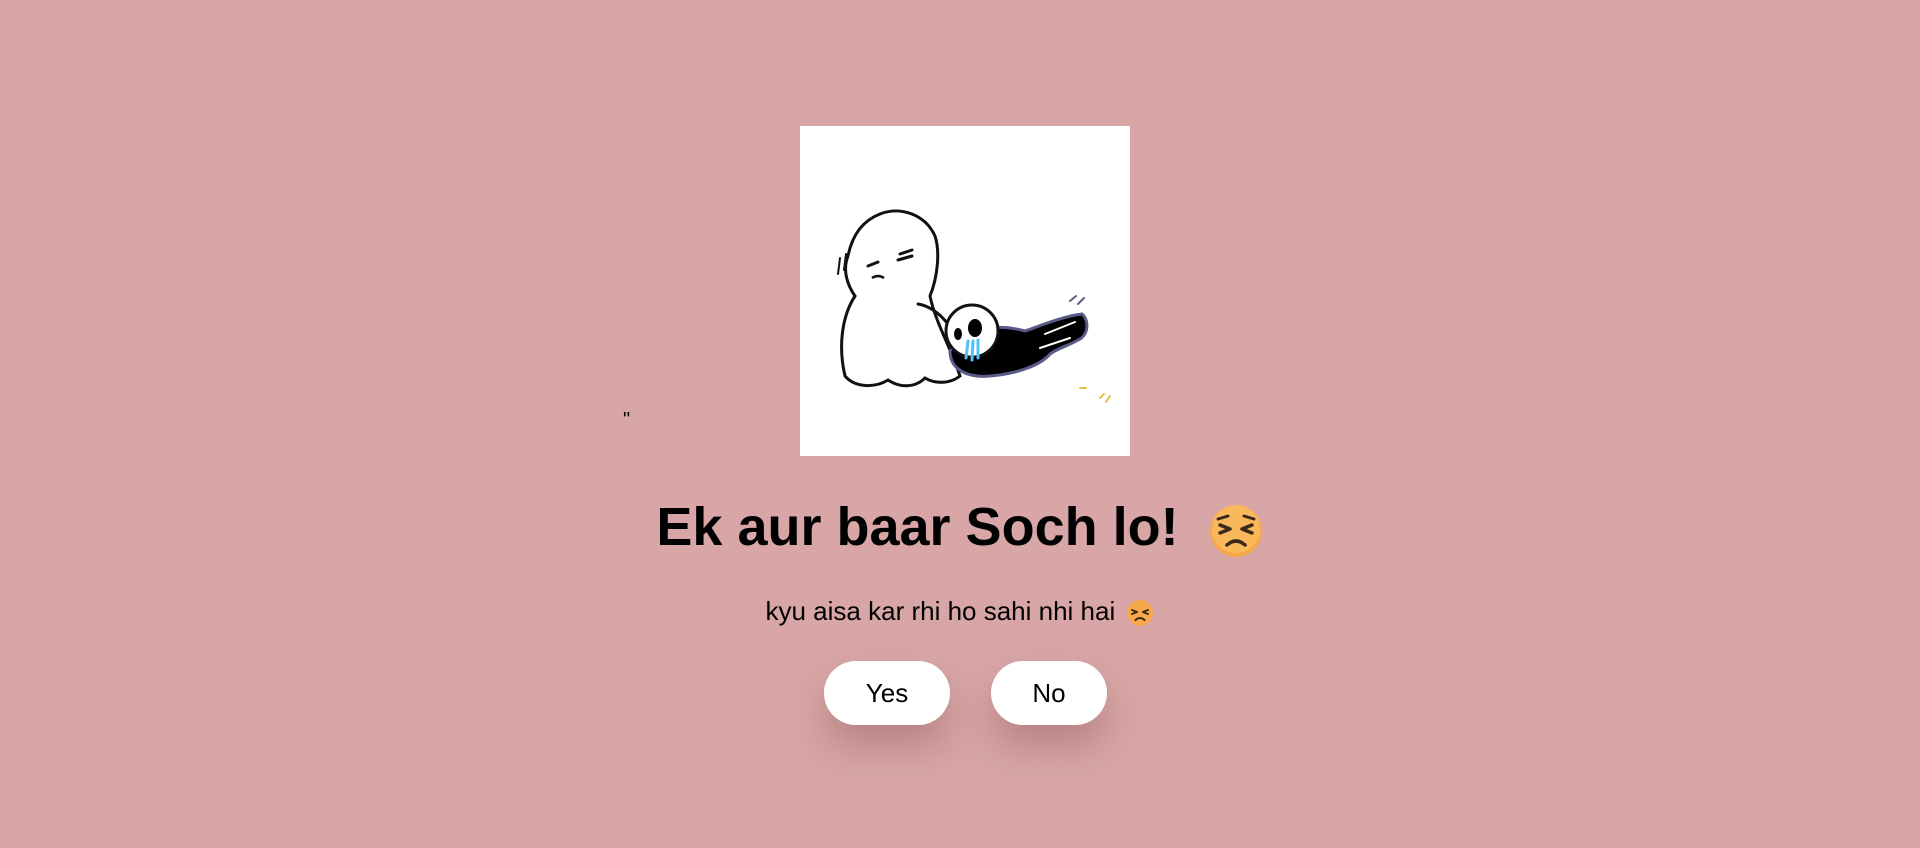 The width and height of the screenshot is (1920, 848). What do you see at coordinates (627, 420) in the screenshot?
I see `stray-quote-mark: "` at bounding box center [627, 420].